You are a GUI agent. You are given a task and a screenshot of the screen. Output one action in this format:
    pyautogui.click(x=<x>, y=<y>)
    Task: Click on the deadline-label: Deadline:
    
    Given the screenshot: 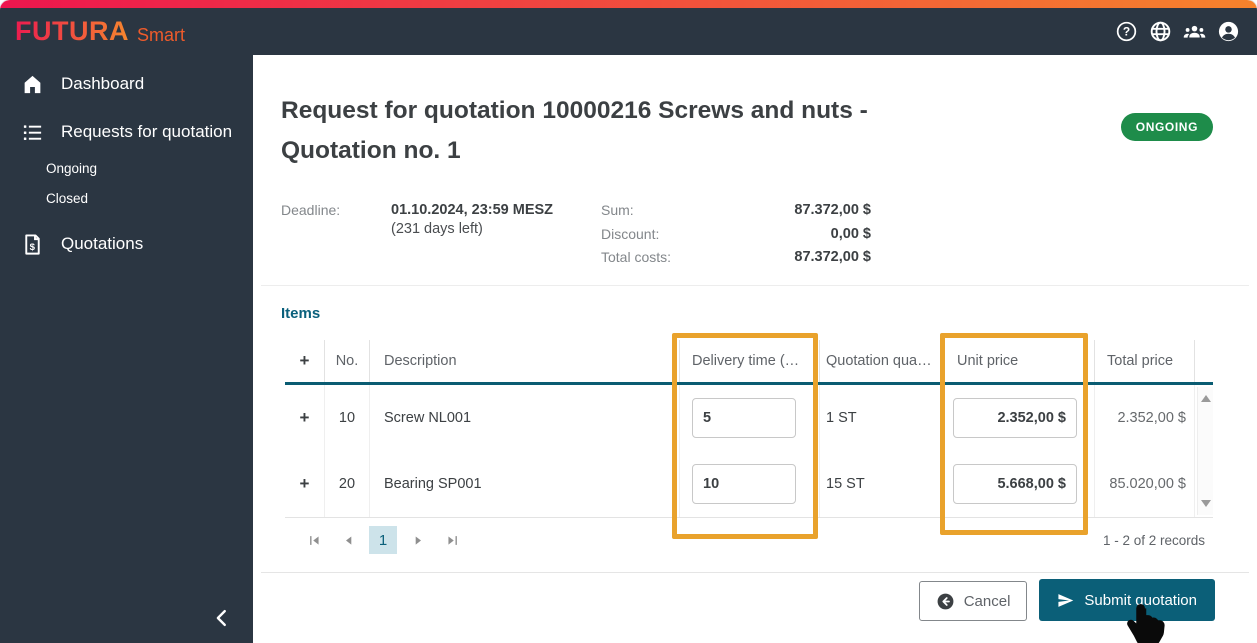 What is the action you would take?
    pyautogui.click(x=311, y=210)
    